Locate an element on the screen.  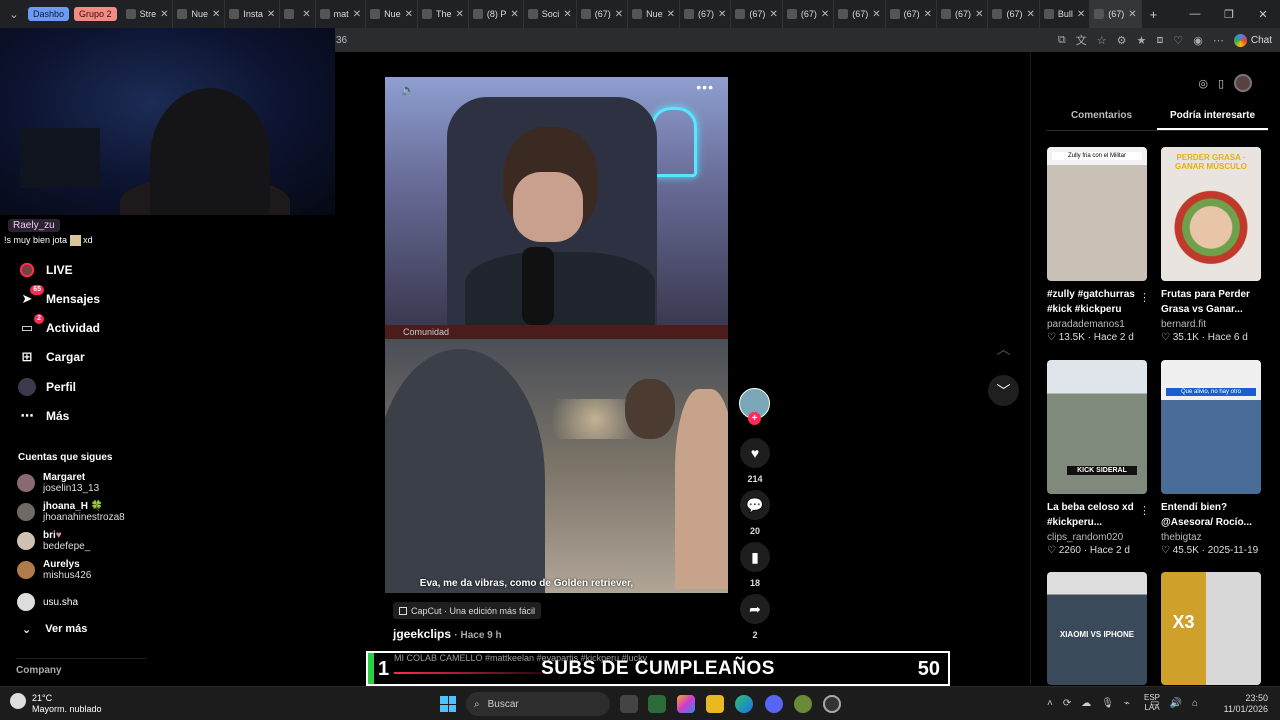
card-author: clips_random020 is located at coordinates (1097, 537).